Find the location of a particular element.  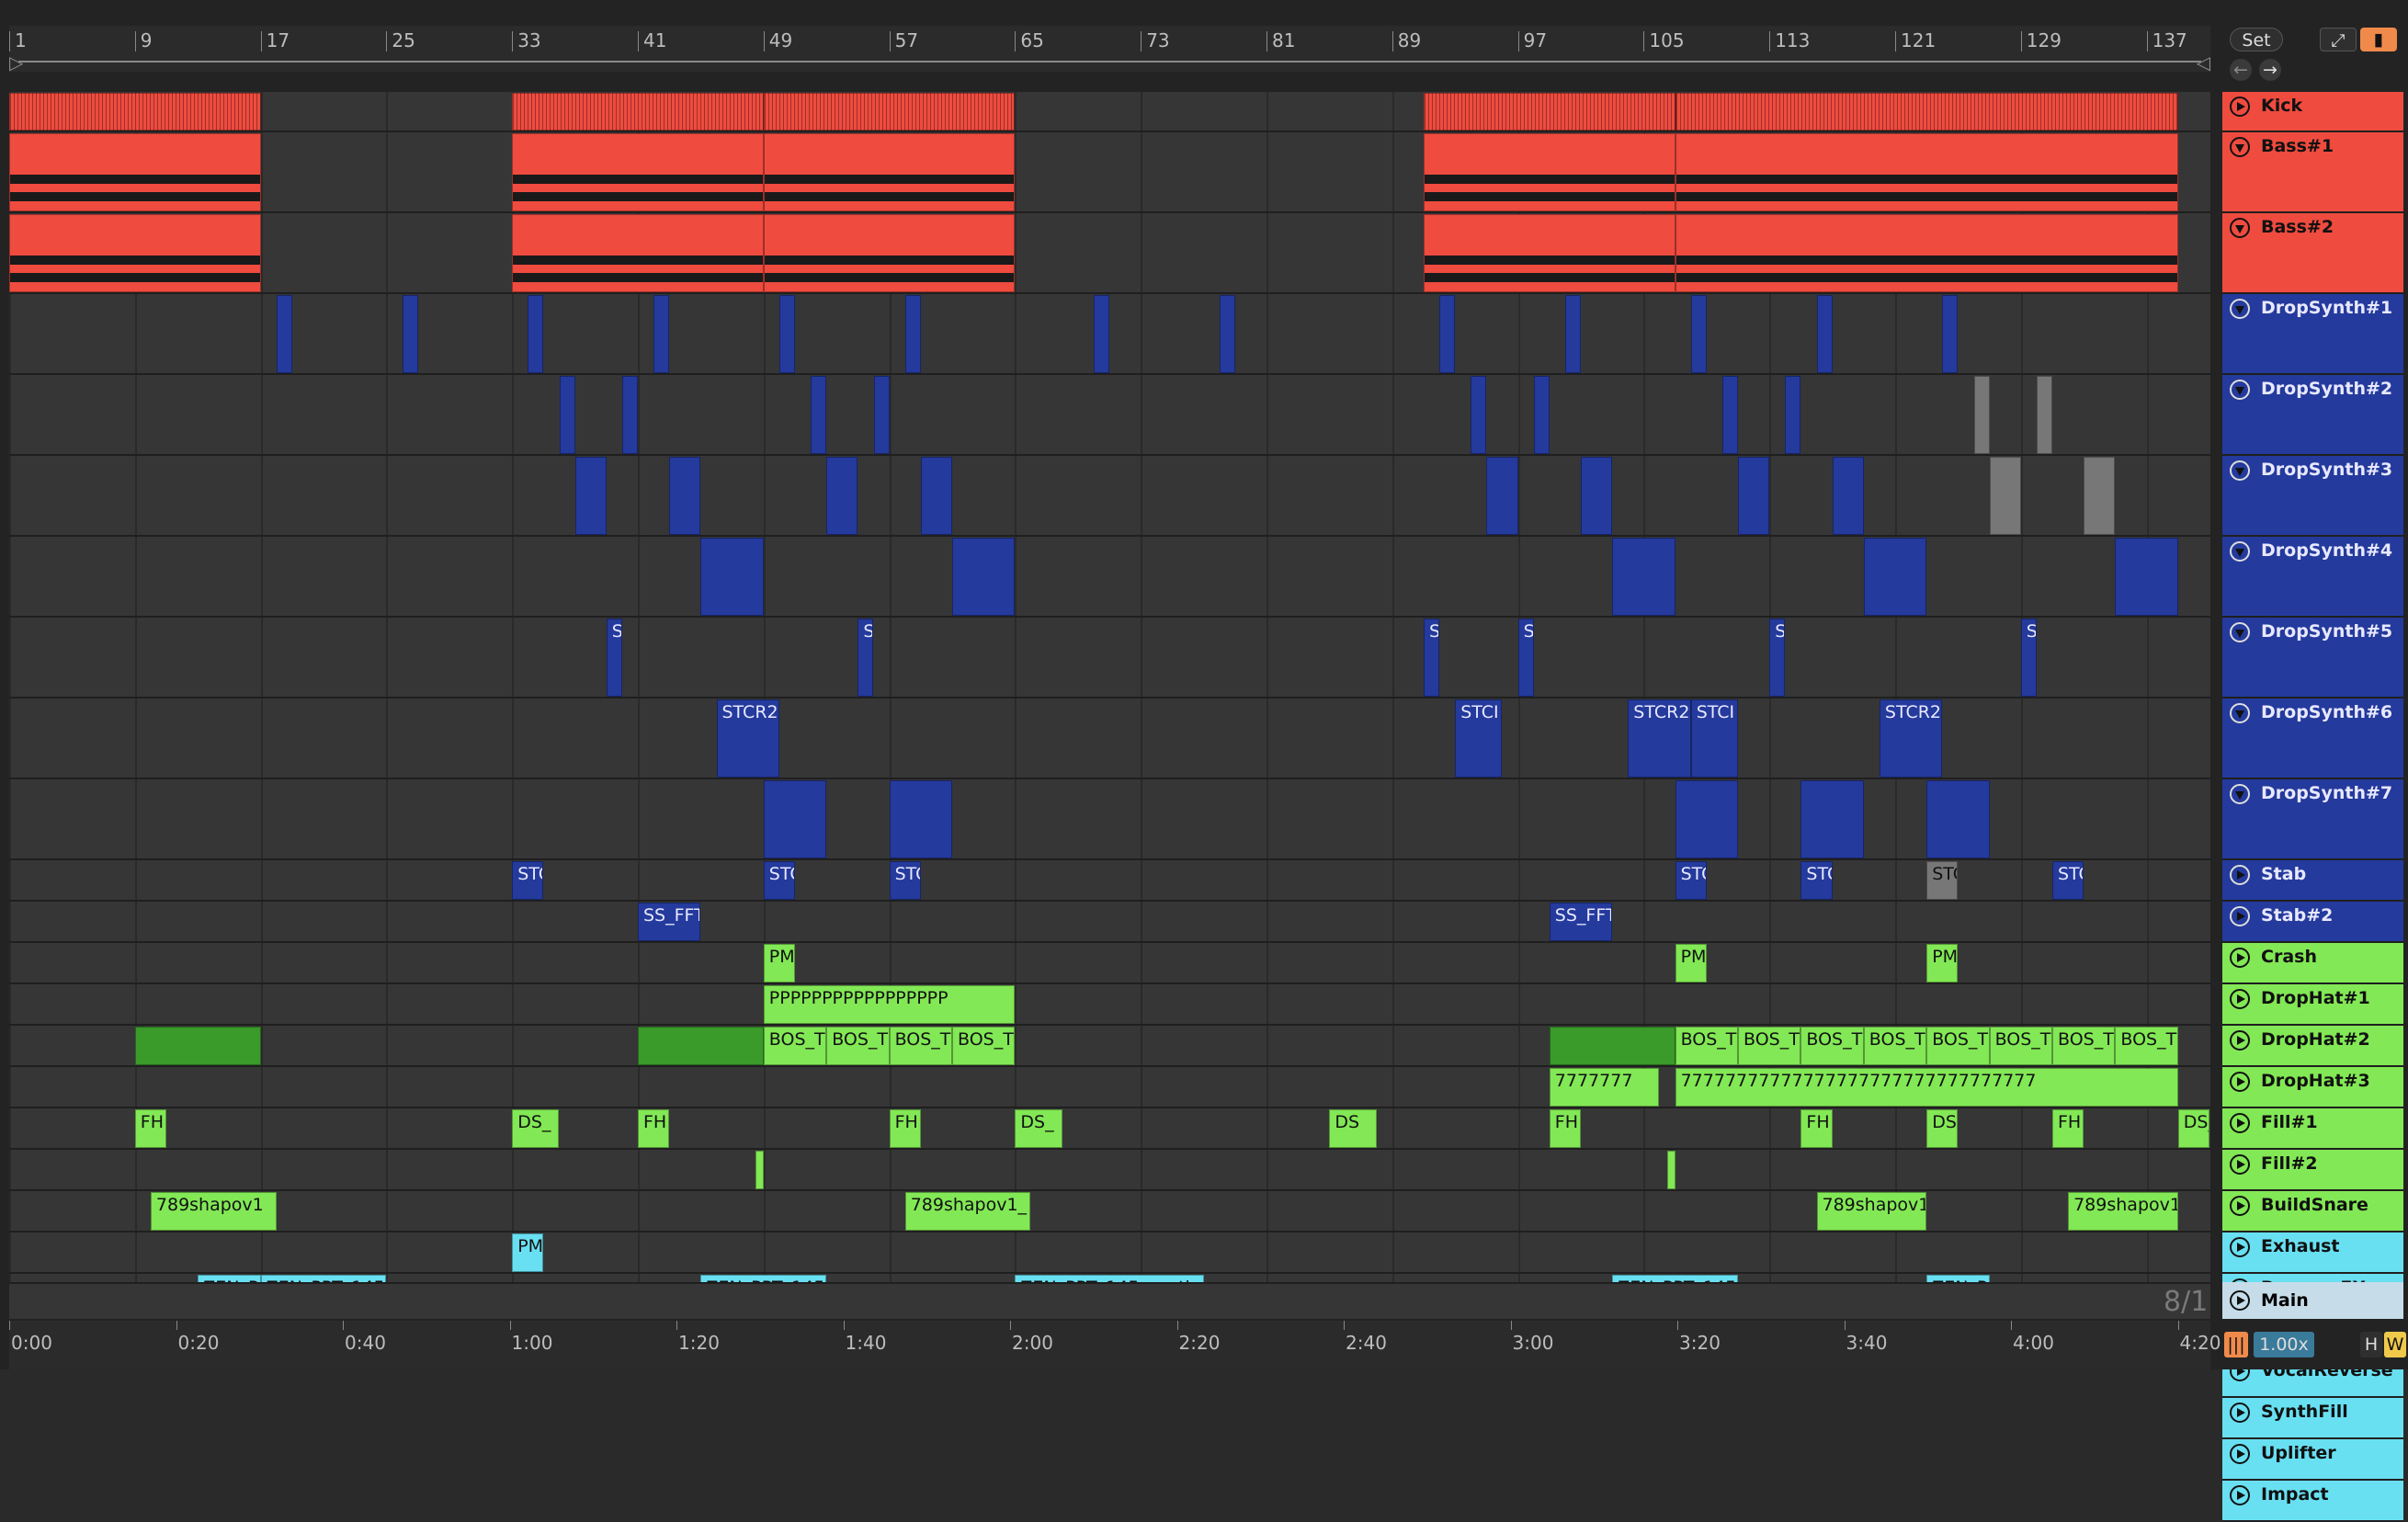

track-header: SynthFill is located at coordinates (2312, 1418).